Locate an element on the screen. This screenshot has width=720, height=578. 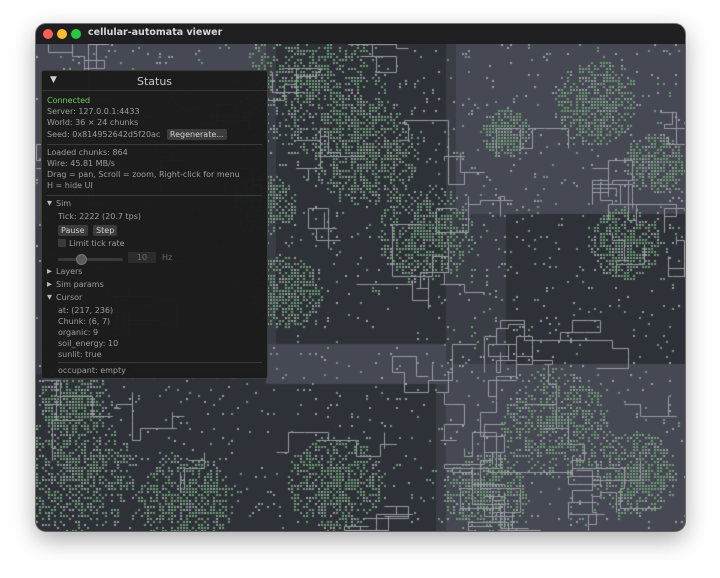
sim-params-section-header: ▶ Sim params is located at coordinates (75, 285).